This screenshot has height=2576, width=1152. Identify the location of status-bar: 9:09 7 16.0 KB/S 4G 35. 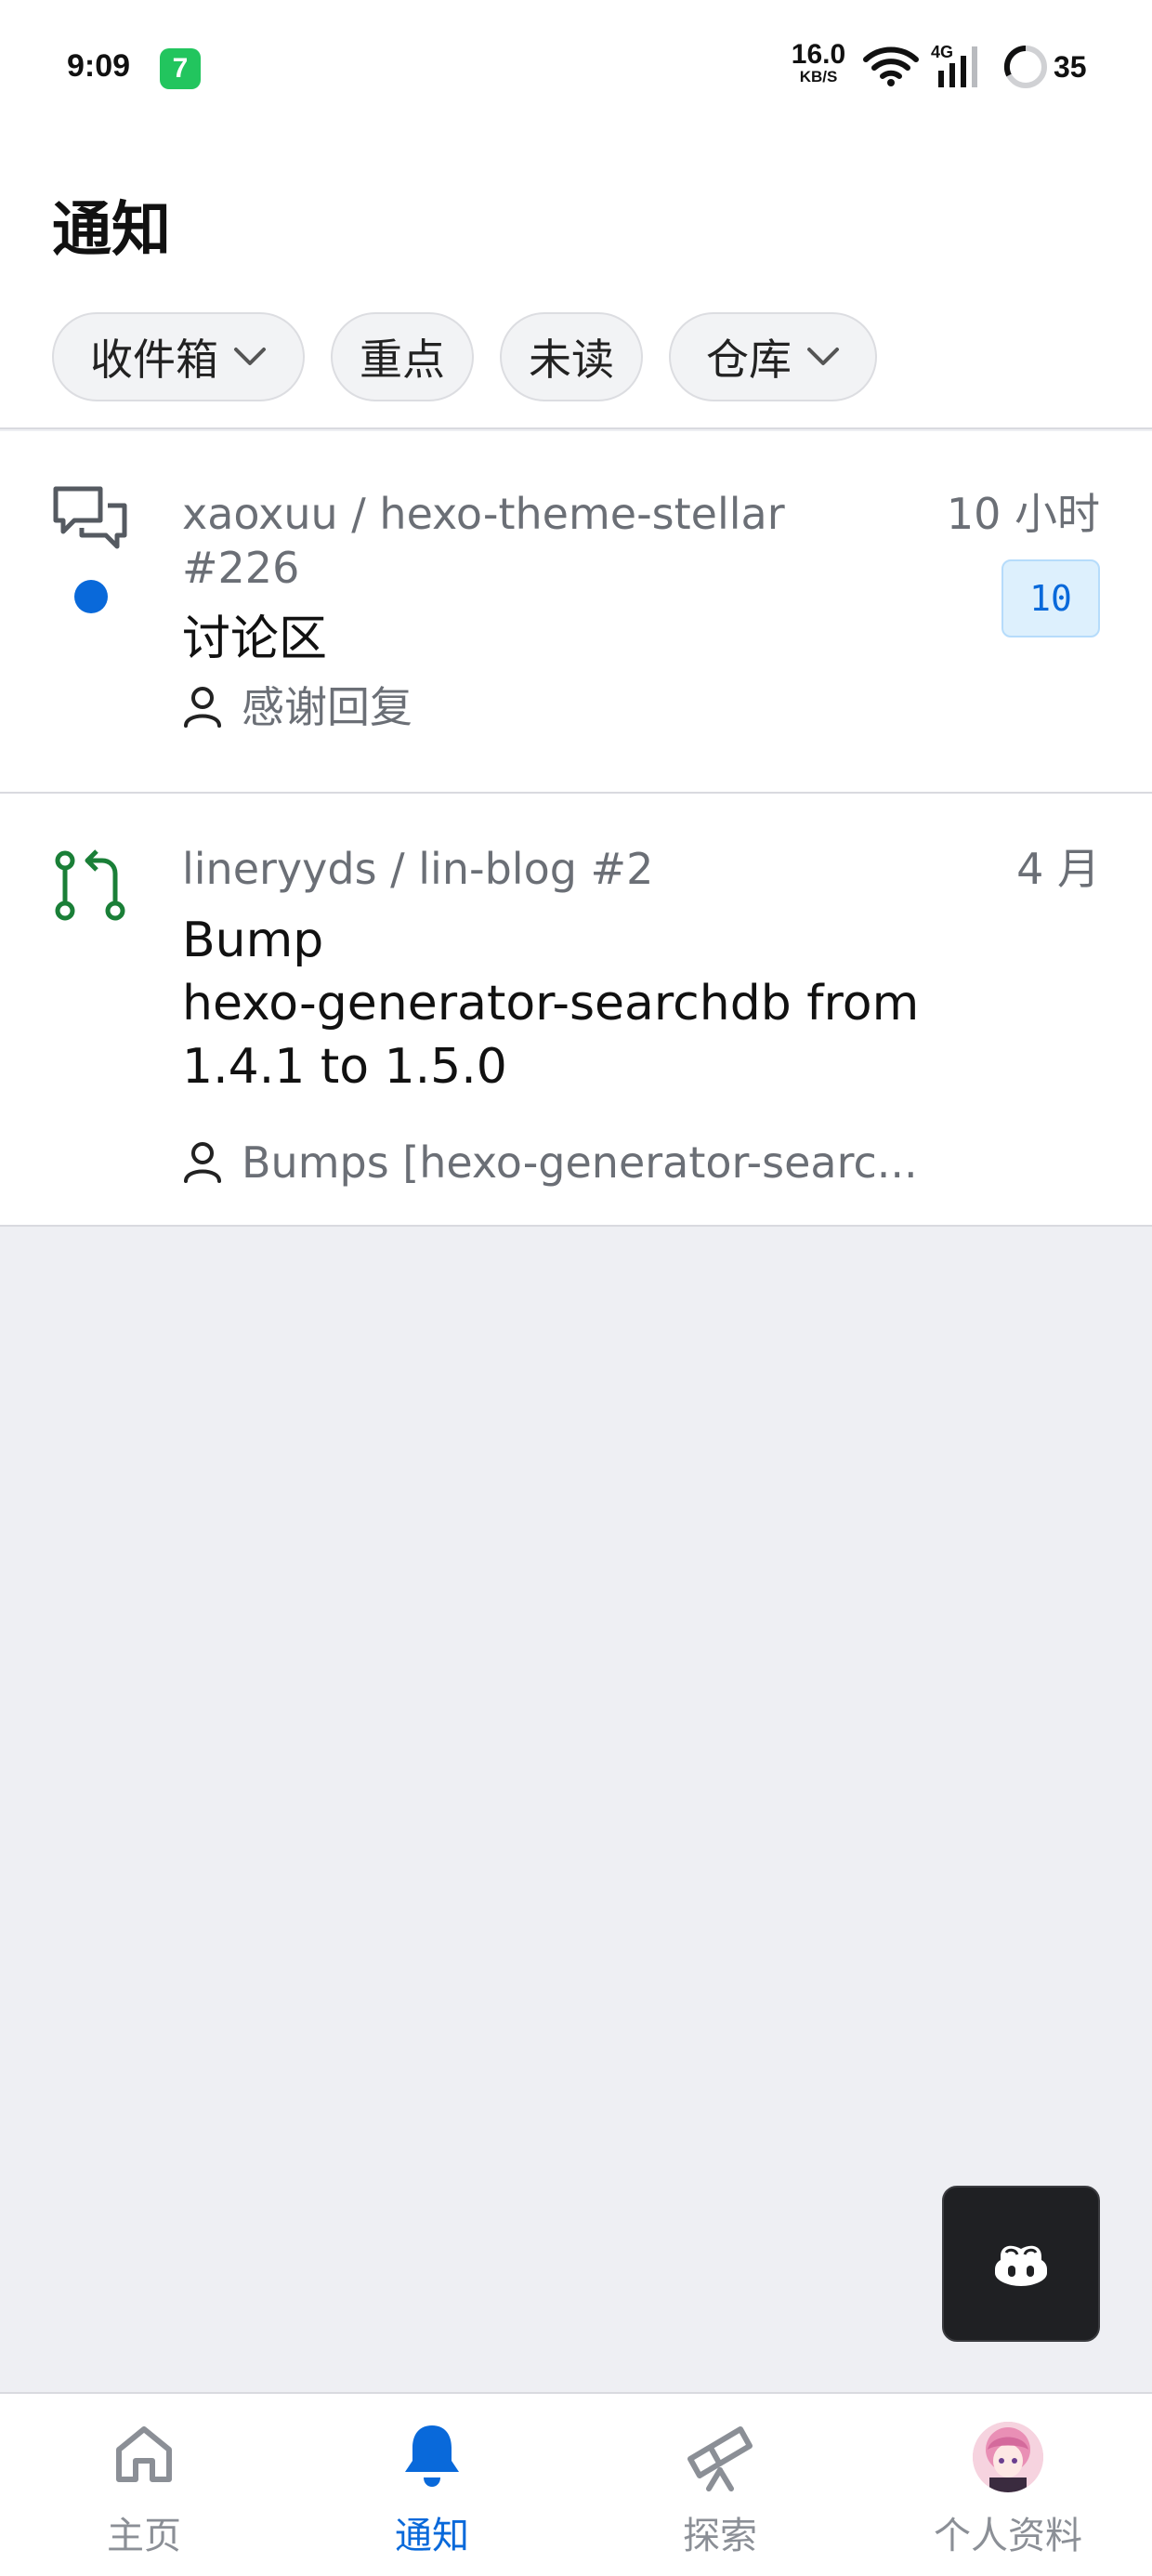
(576, 69).